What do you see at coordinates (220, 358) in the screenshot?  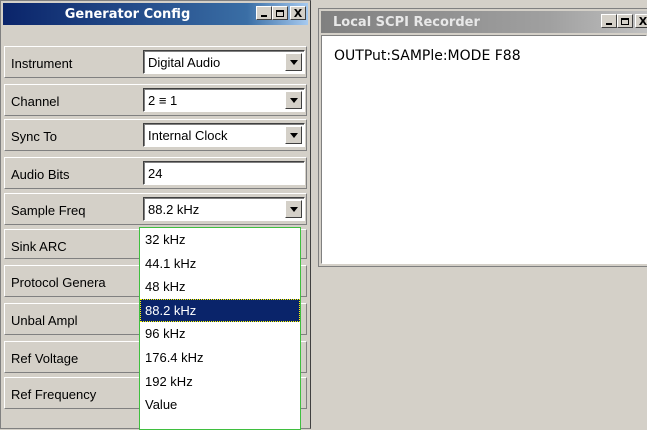 I see `option-176-4-khz: 176.4 kHz` at bounding box center [220, 358].